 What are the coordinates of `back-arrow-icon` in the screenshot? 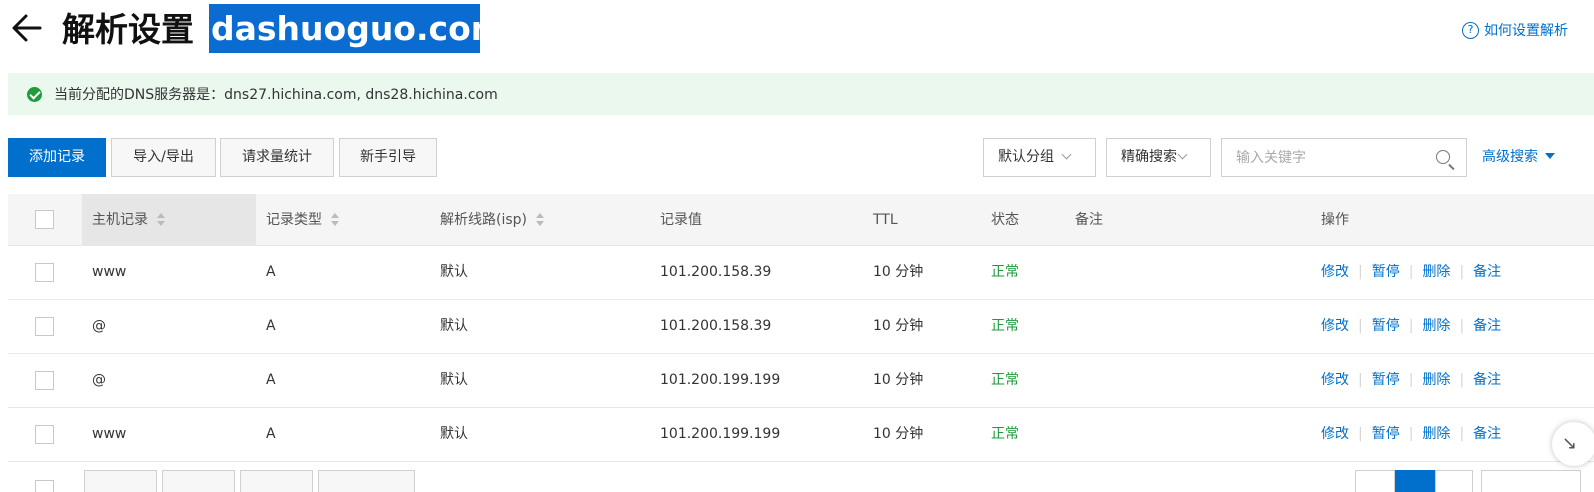 It's located at (28, 28).